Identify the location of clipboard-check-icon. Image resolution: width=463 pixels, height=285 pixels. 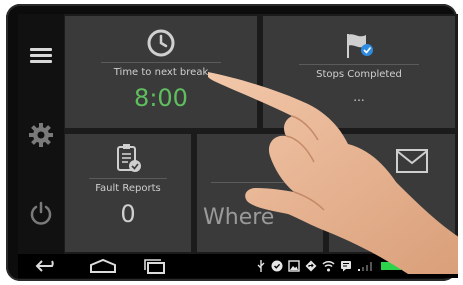
(129, 158).